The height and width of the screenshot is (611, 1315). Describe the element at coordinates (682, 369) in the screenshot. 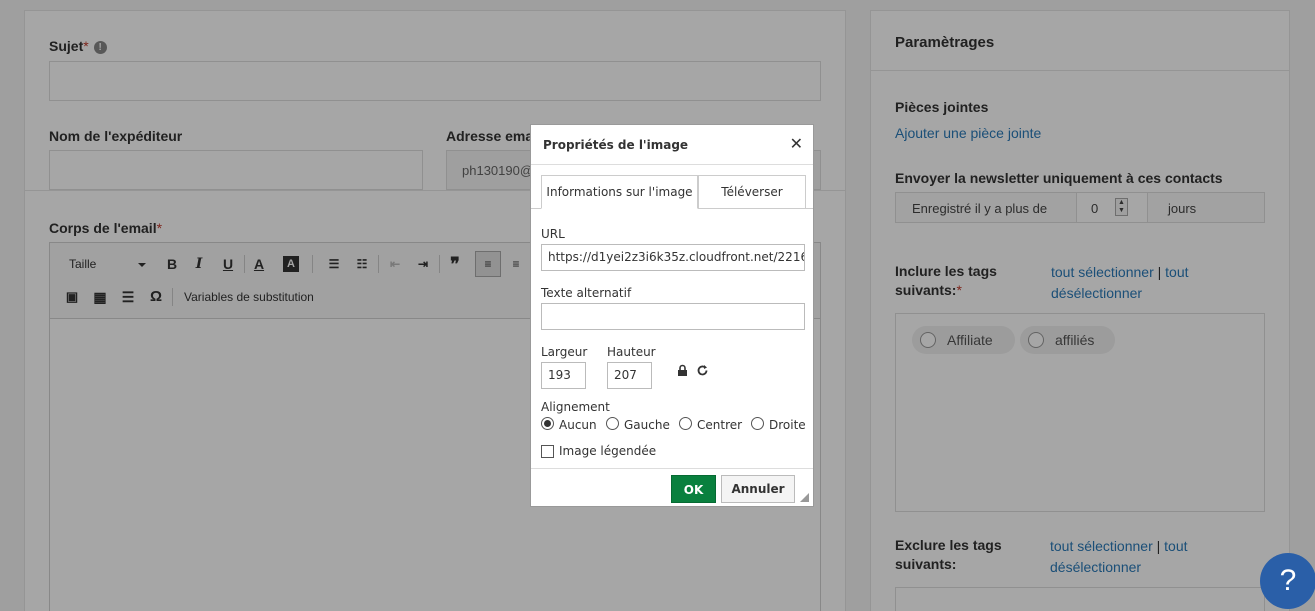

I see `lock-icon` at that location.